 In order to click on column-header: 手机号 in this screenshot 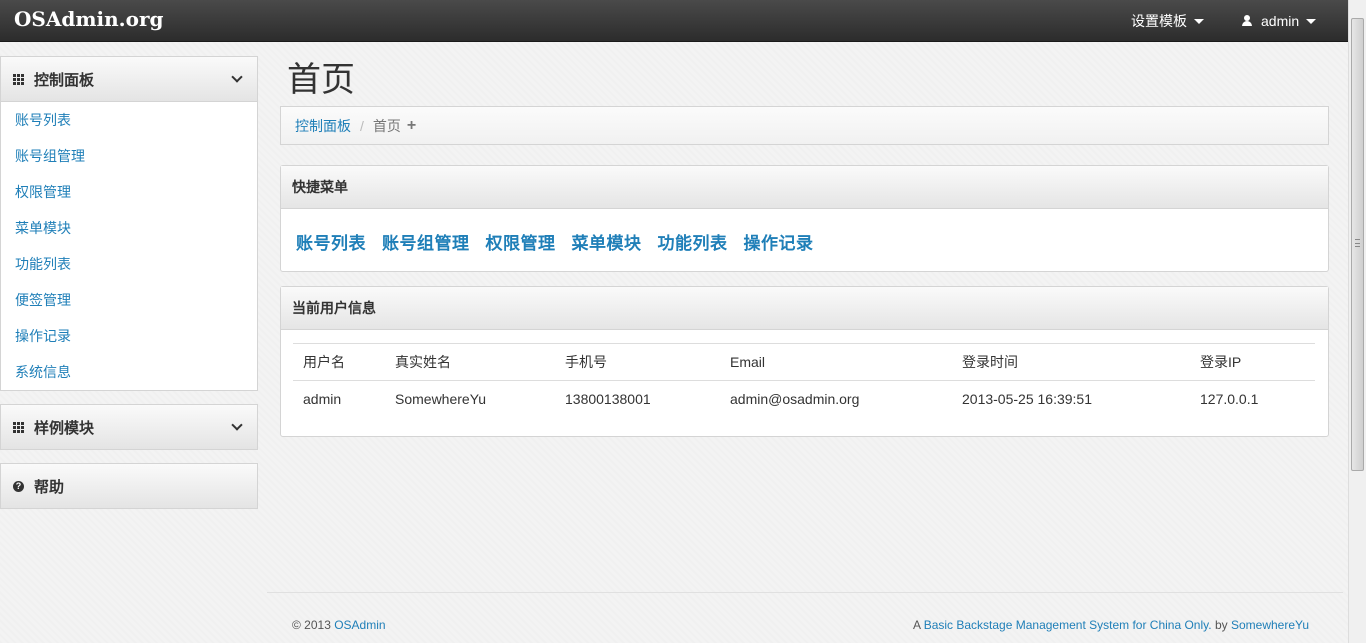, I will do `click(637, 362)`.